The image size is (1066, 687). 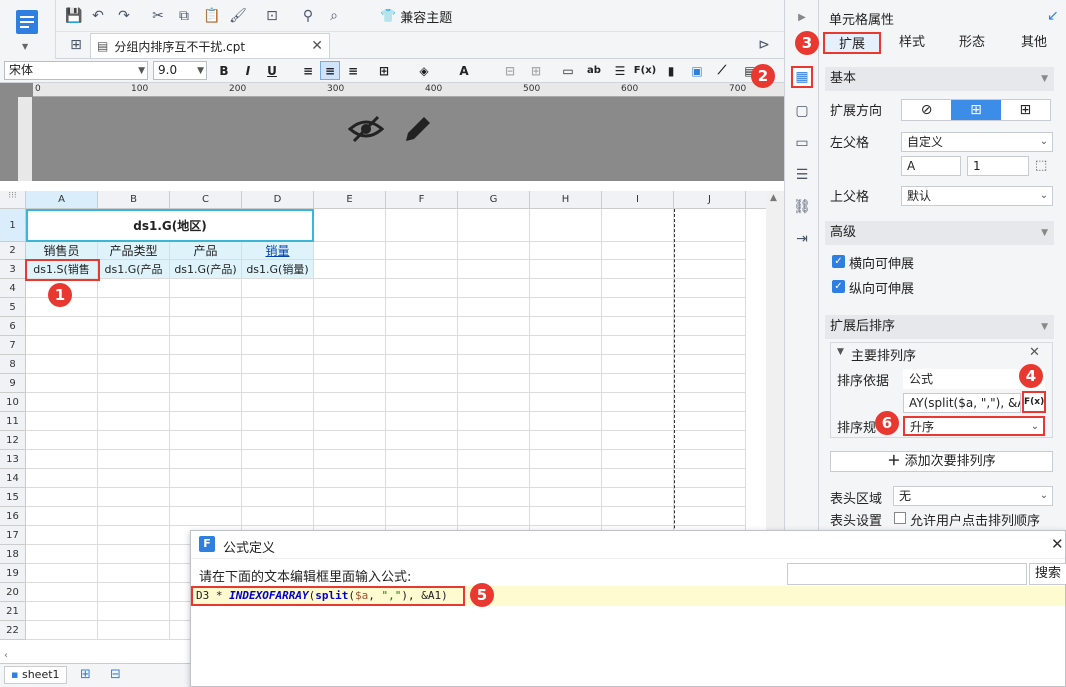 I want to click on font-family-select: 宋体 ▼, so click(x=76, y=70).